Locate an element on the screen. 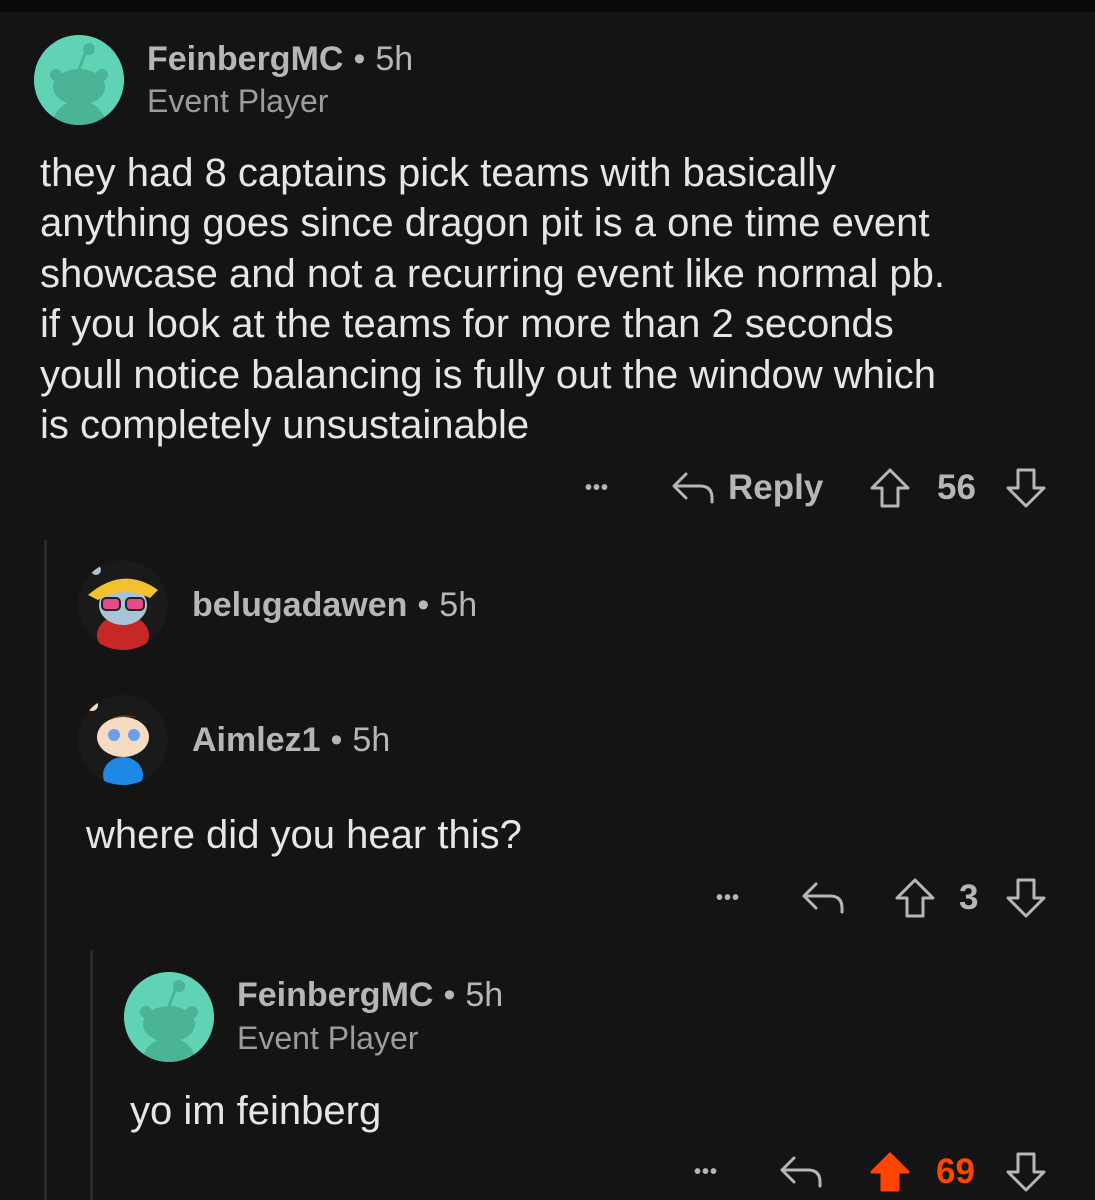 The image size is (1095, 1200). score: 56 is located at coordinates (956, 487).